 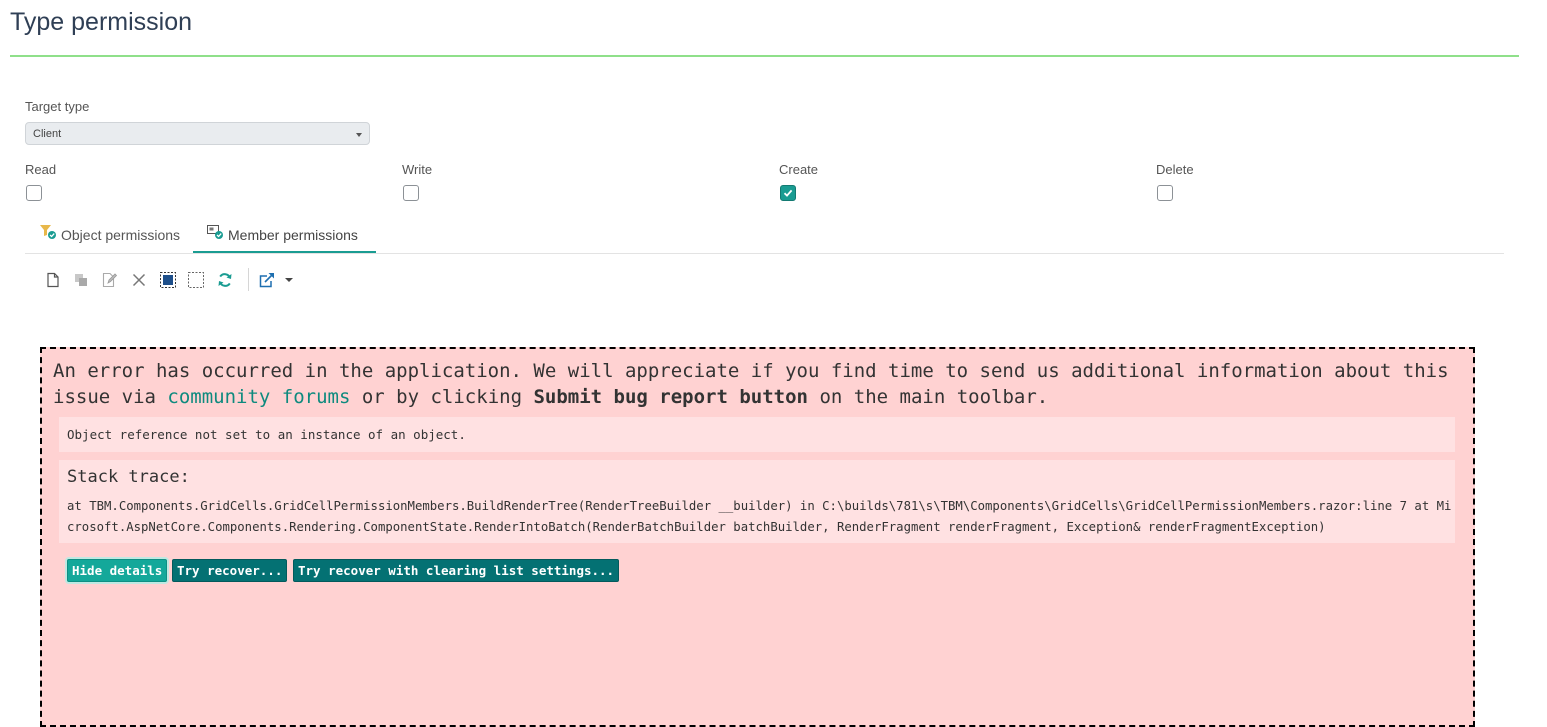 I want to click on copy-button, so click(x=81, y=280).